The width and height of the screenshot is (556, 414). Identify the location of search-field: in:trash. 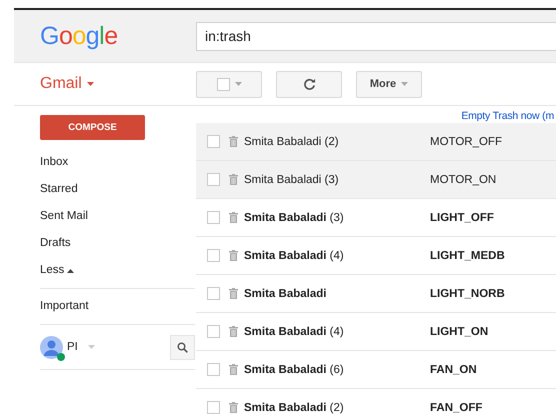
(376, 36).